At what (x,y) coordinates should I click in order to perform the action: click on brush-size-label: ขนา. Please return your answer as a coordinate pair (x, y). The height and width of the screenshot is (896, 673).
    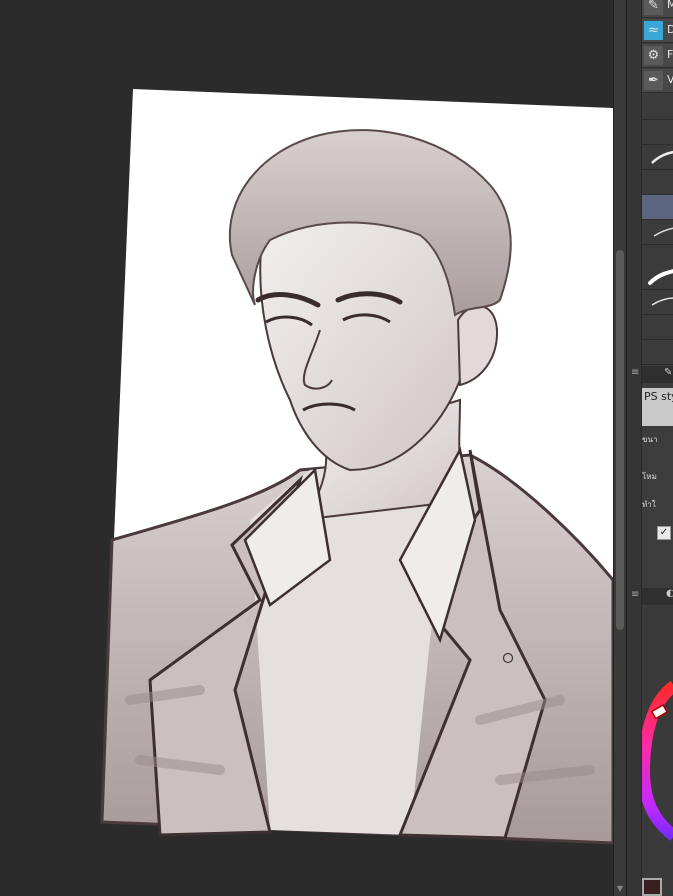
    Looking at the image, I should click on (650, 439).